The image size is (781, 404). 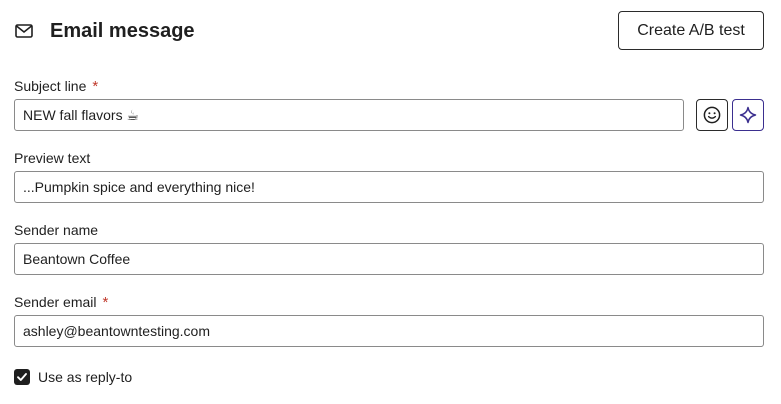 What do you see at coordinates (691, 30) in the screenshot?
I see `create-ab-test-button: Create A/B test` at bounding box center [691, 30].